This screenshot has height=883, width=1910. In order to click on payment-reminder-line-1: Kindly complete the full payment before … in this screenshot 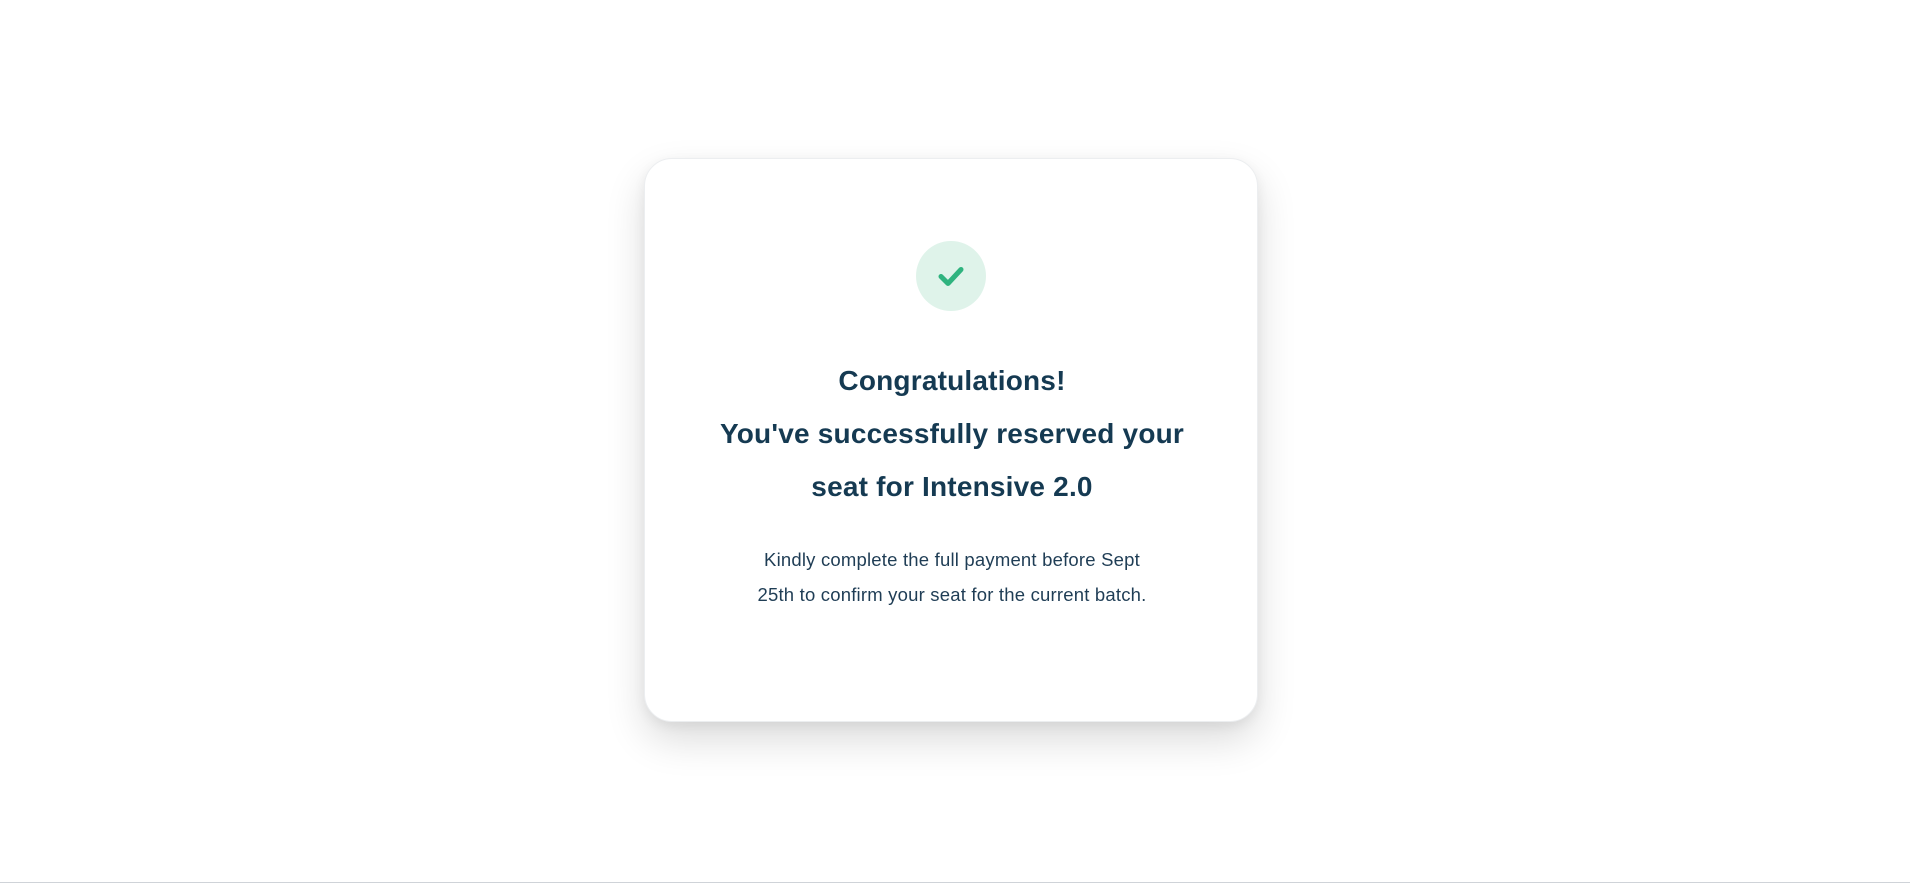, I will do `click(952, 559)`.